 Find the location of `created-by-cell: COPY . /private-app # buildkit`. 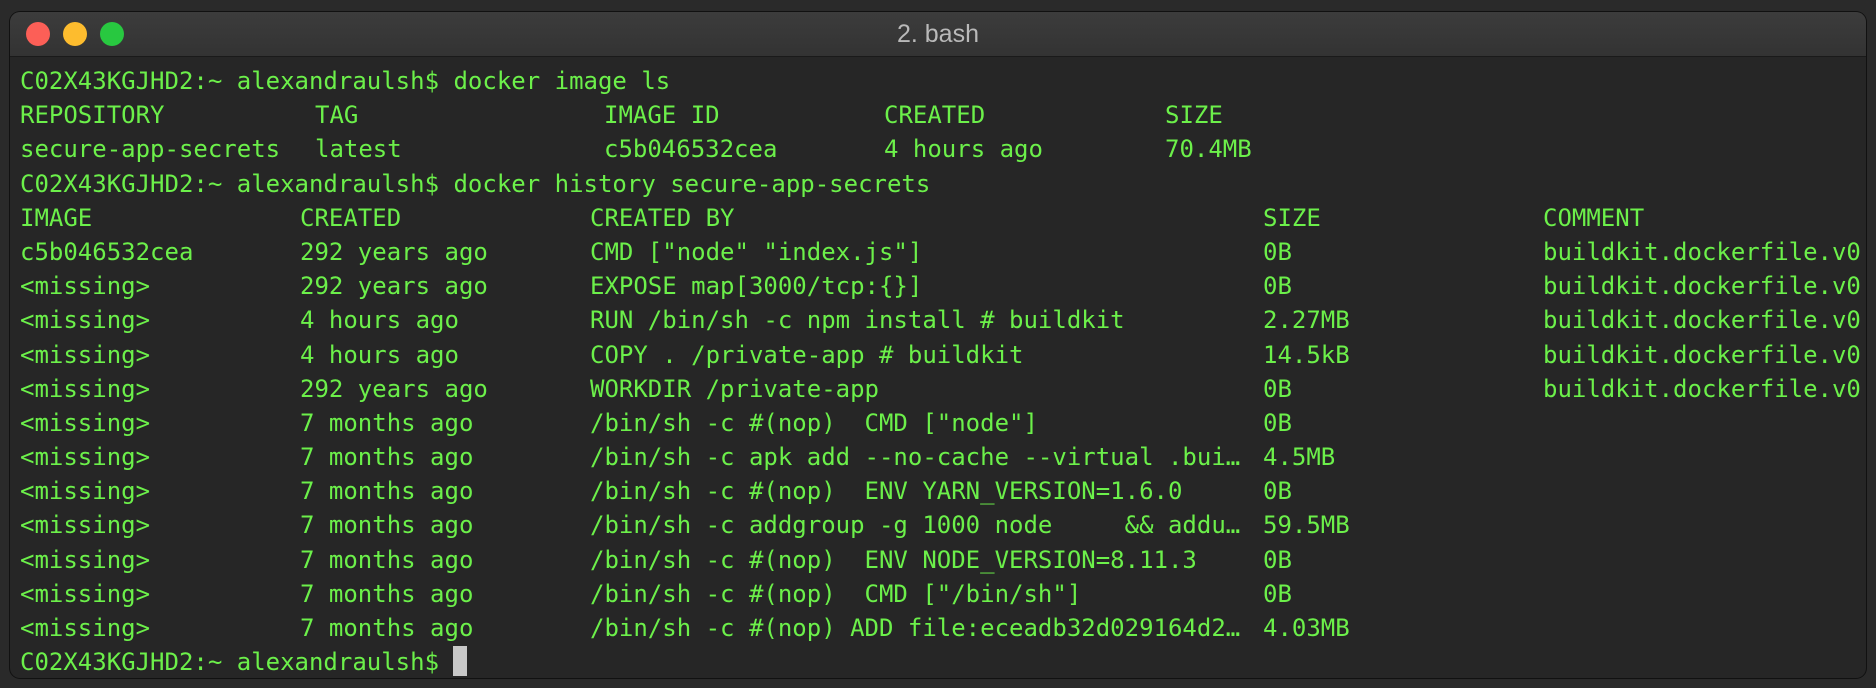

created-by-cell: COPY . /private-app # buildkit is located at coordinates (807, 354).